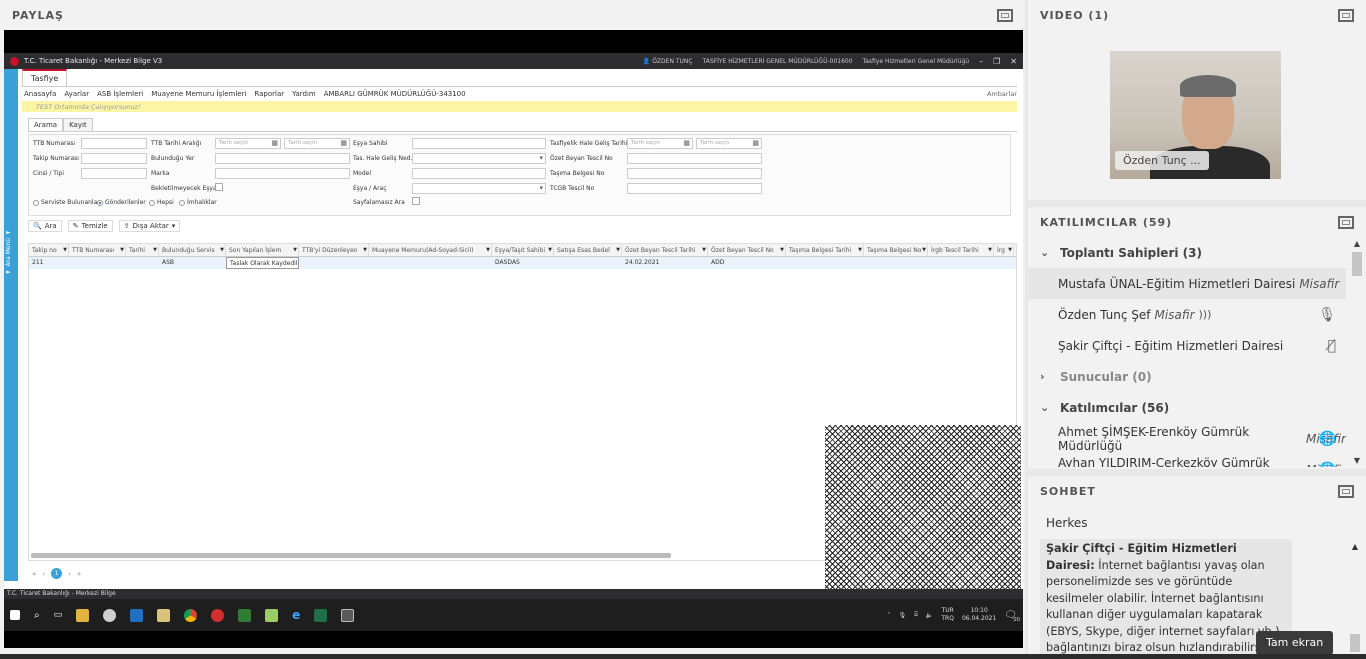 Image resolution: width=1366 pixels, height=659 pixels. I want to click on col-muayene: Muayene Memuru(Ad-Soyad-Sicil), so click(430, 250).